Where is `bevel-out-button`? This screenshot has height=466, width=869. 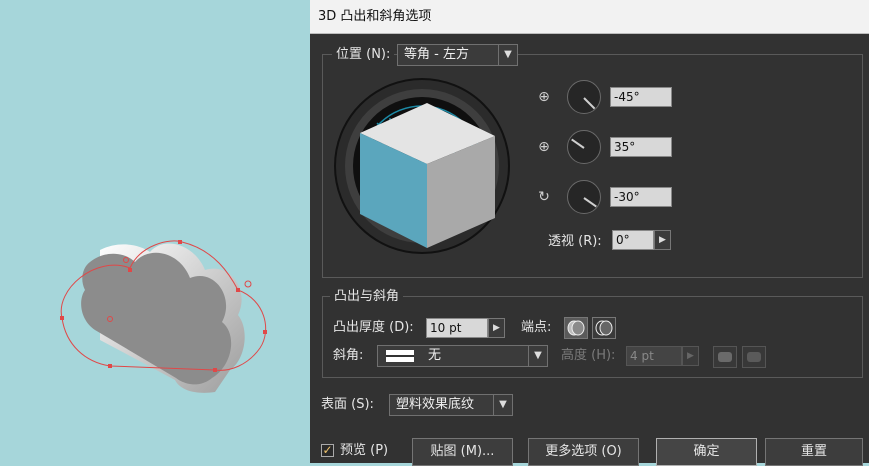
bevel-out-button is located at coordinates (725, 357).